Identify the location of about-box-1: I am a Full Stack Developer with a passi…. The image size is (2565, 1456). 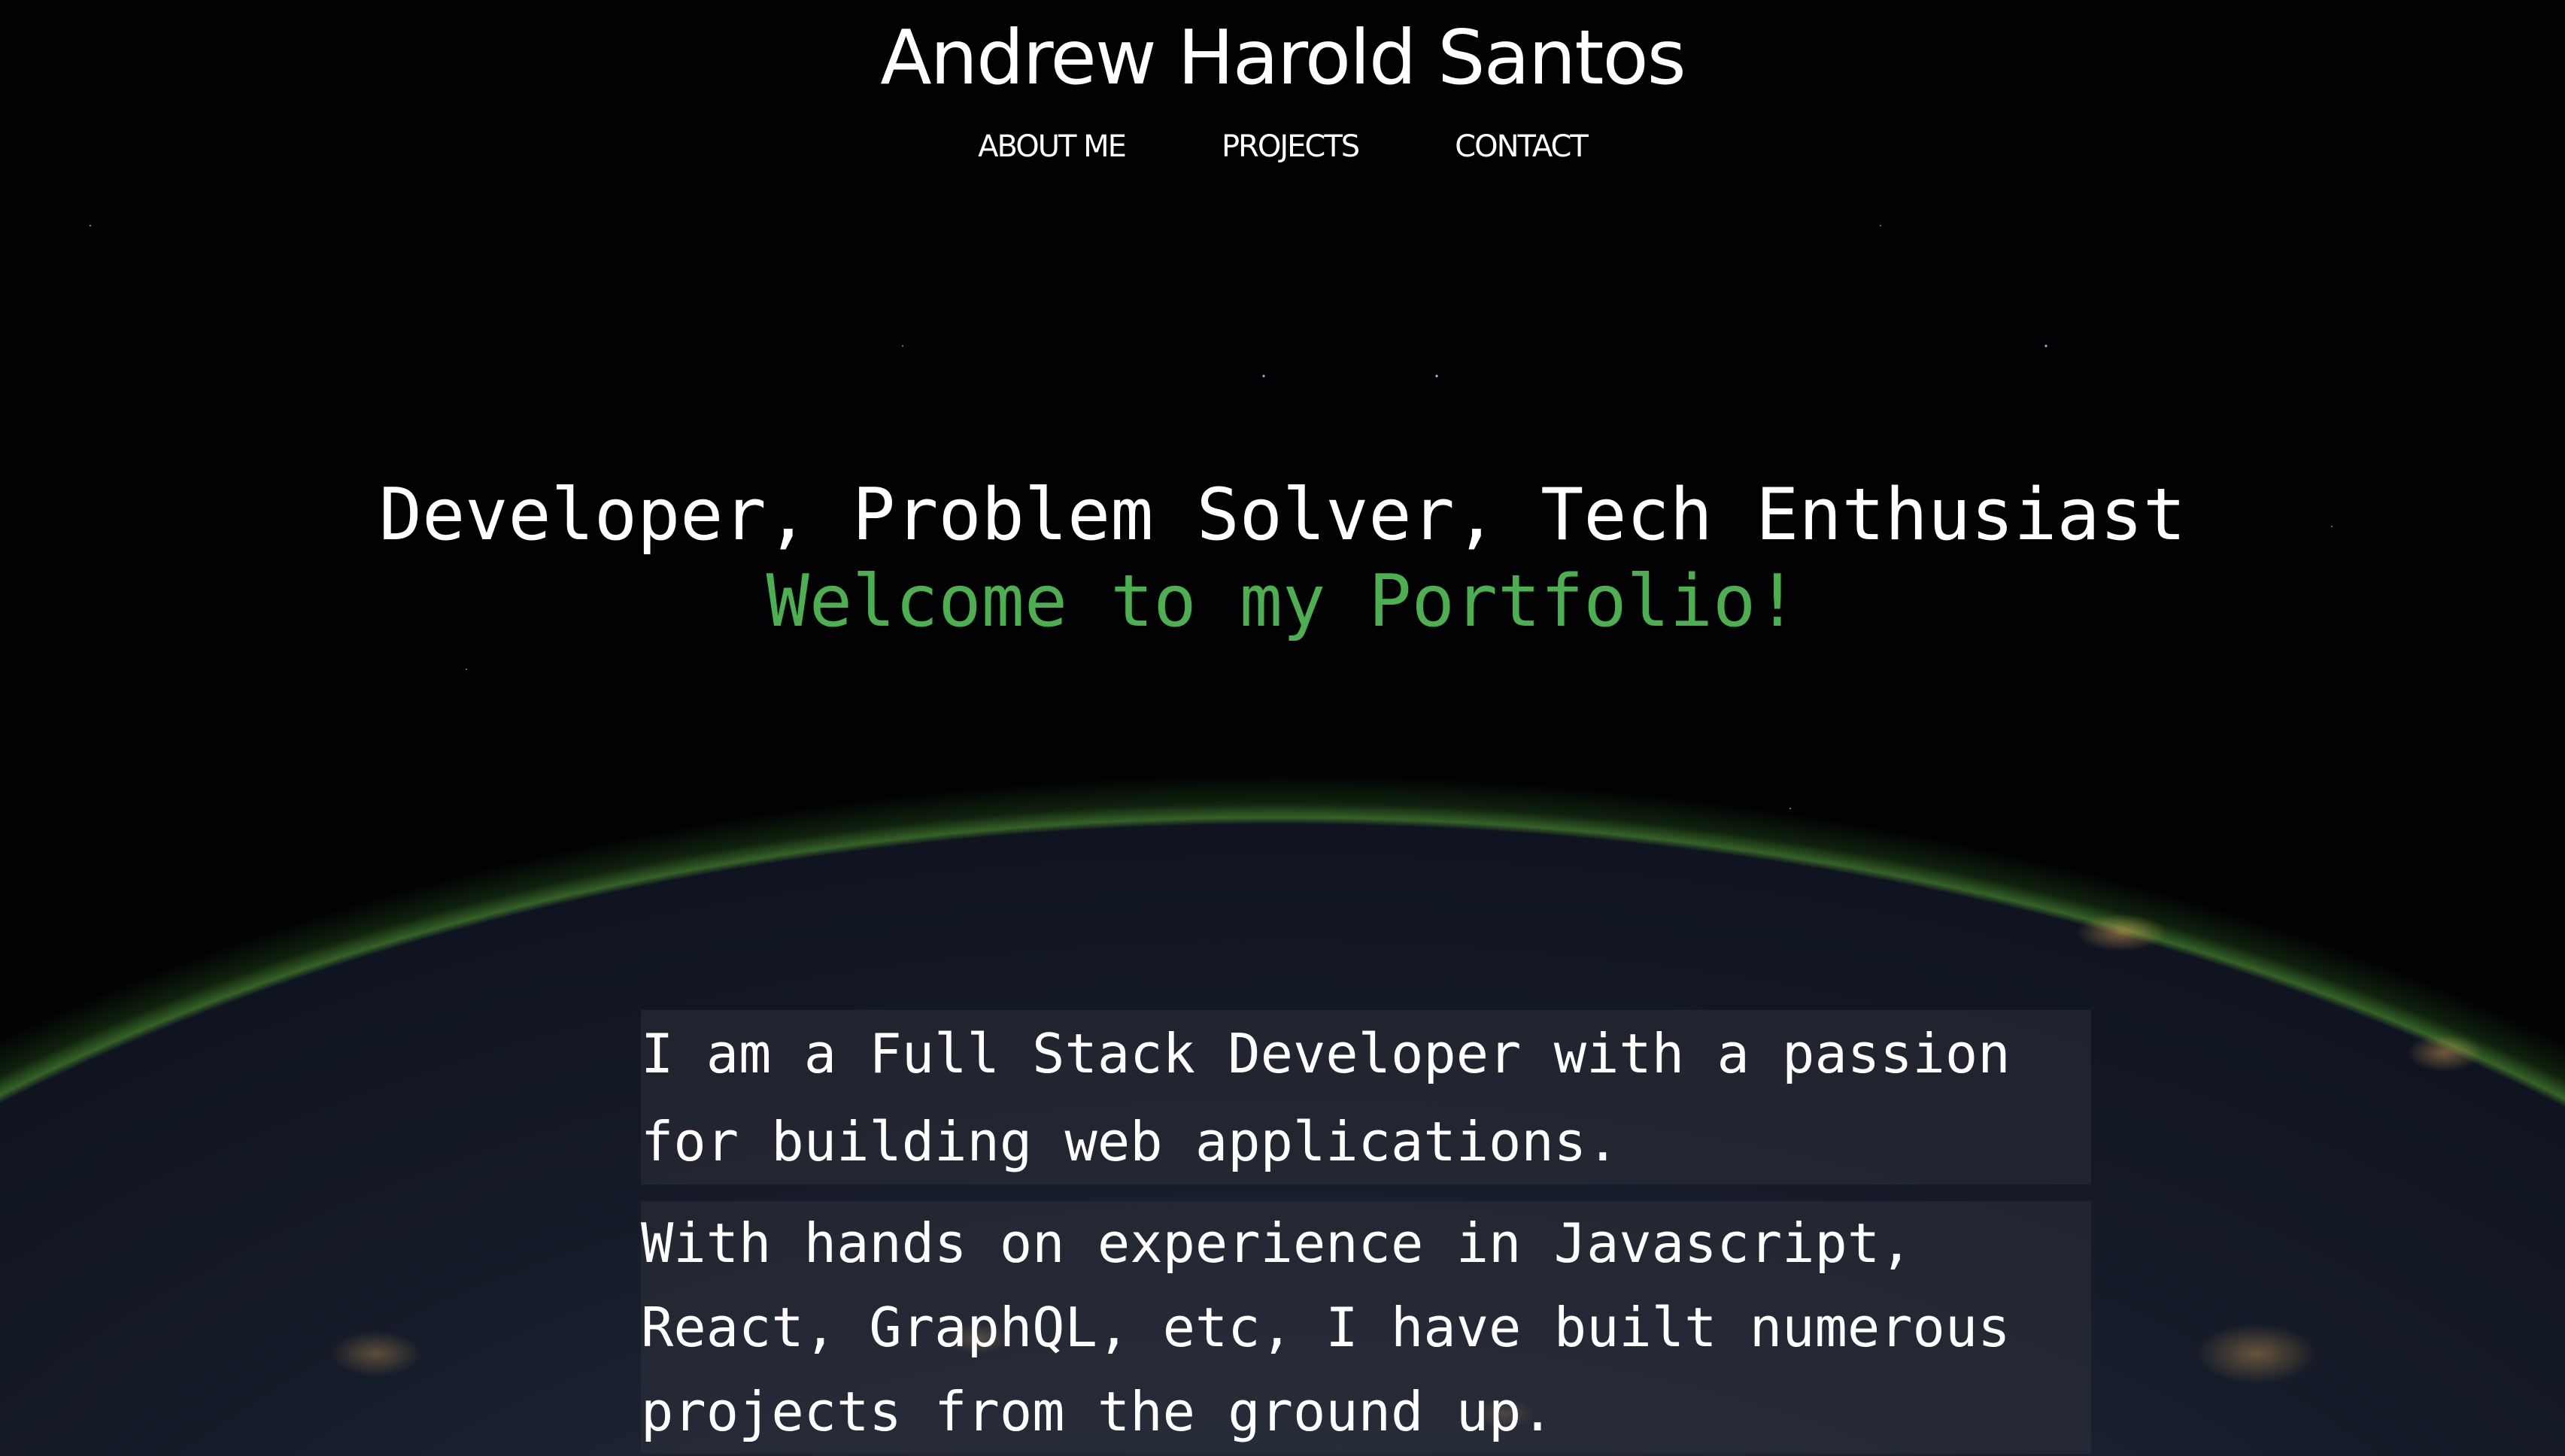
(1366, 1097).